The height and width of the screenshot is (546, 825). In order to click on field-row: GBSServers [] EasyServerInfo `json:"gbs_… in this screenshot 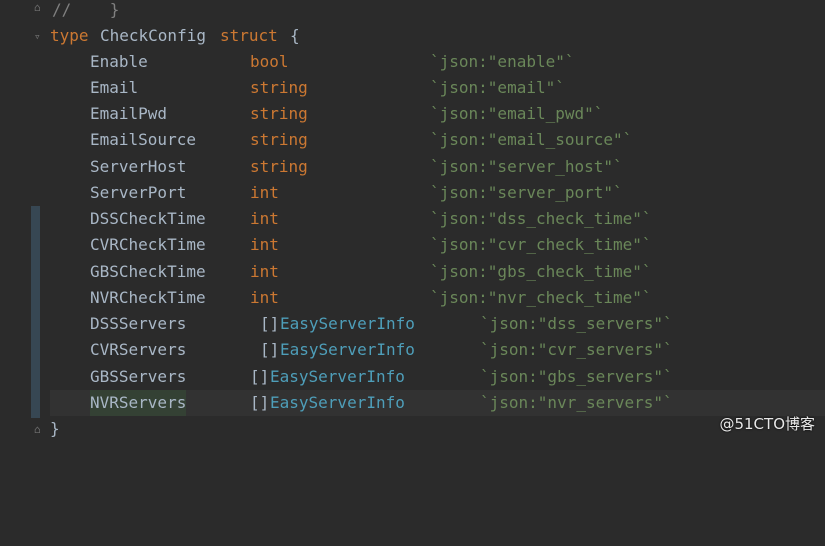, I will do `click(437, 377)`.